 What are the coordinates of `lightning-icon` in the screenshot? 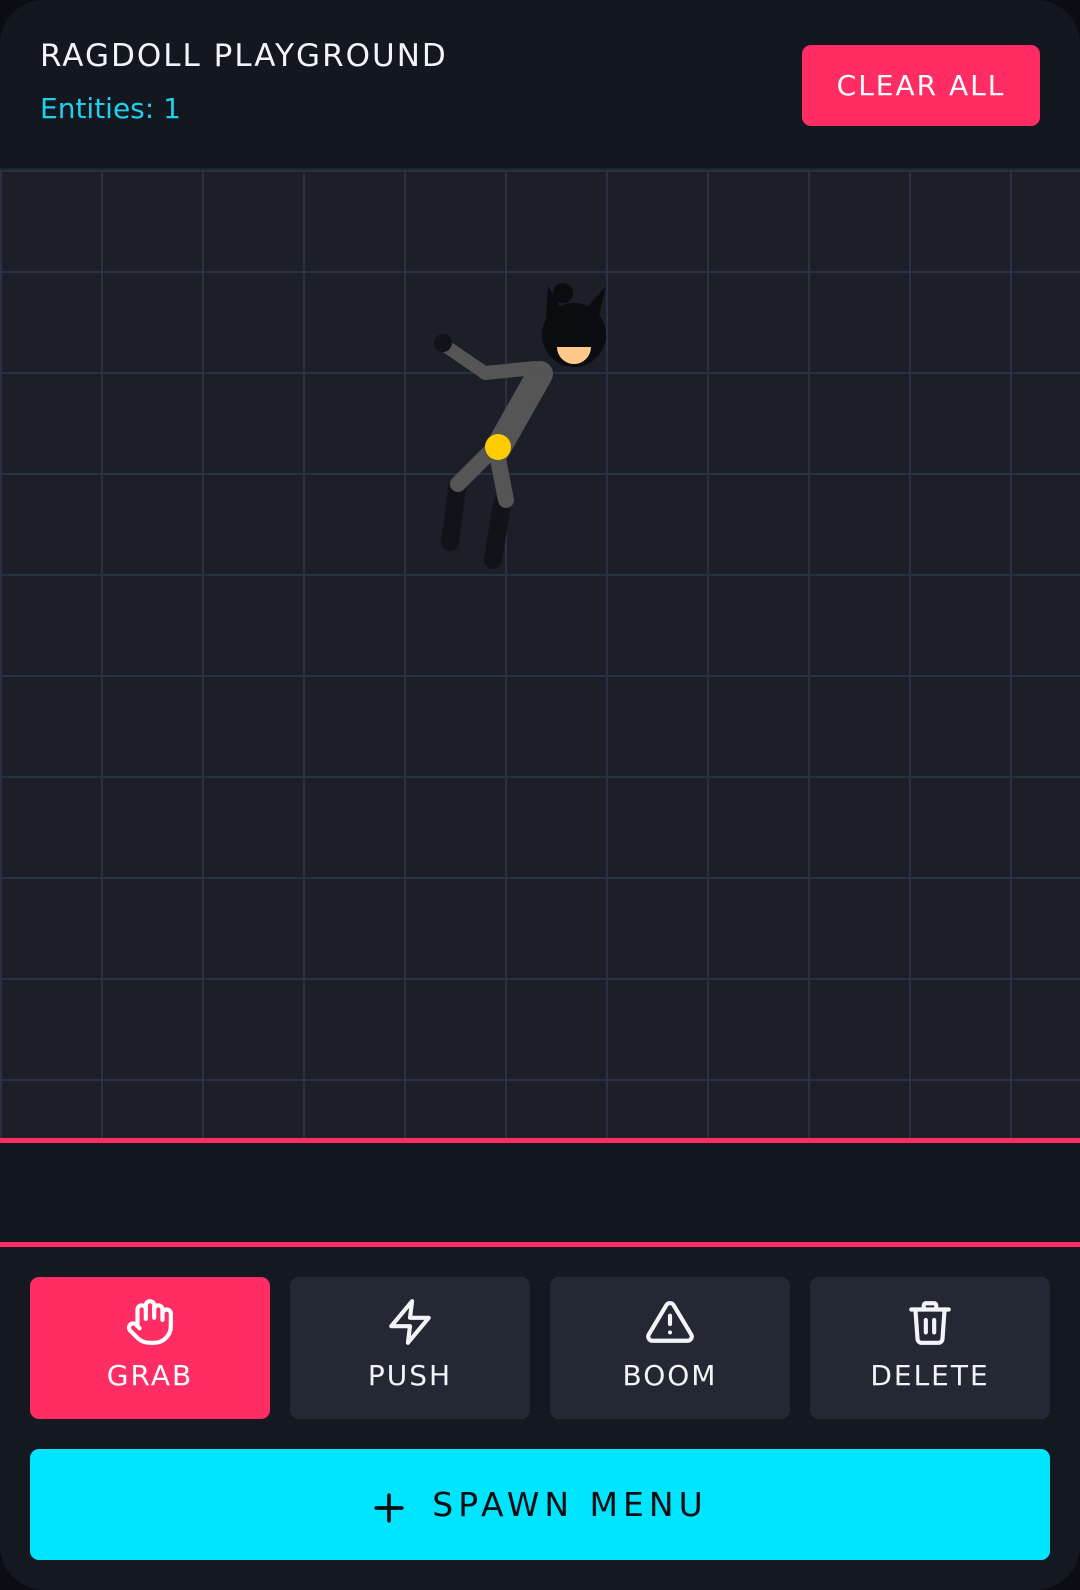 It's located at (410, 1322).